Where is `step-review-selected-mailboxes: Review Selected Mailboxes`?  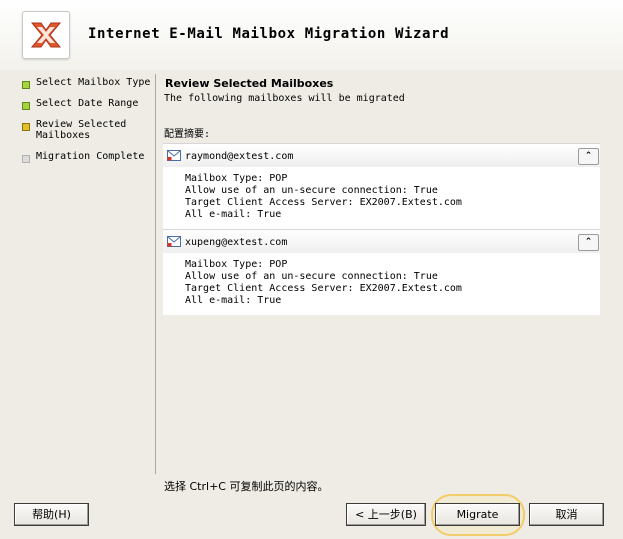
step-review-selected-mailboxes: Review Selected Mailboxes is located at coordinates (87, 129).